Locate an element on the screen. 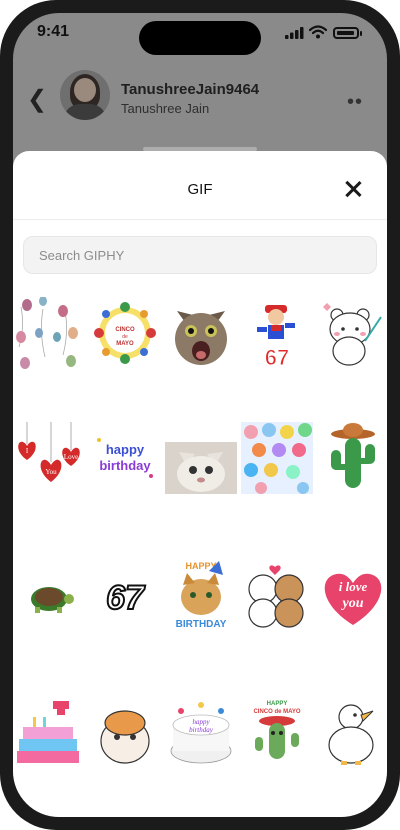 The image size is (400, 830). cellular-signal-icon is located at coordinates (294, 33).